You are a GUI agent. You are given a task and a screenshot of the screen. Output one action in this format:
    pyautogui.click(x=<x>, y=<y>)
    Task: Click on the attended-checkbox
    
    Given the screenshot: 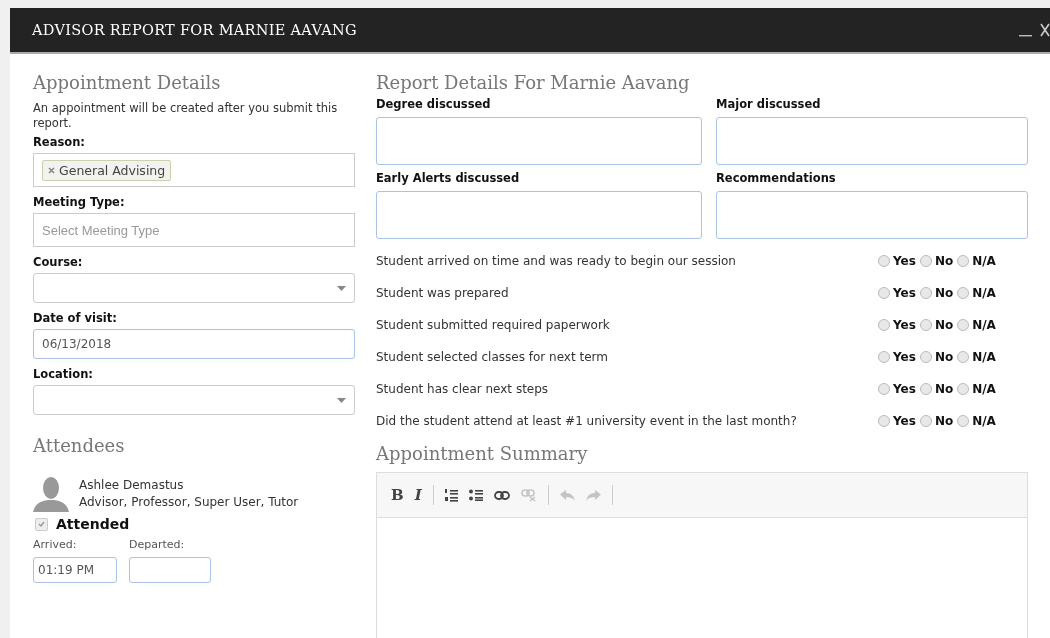 What is the action you would take?
    pyautogui.click(x=41, y=524)
    